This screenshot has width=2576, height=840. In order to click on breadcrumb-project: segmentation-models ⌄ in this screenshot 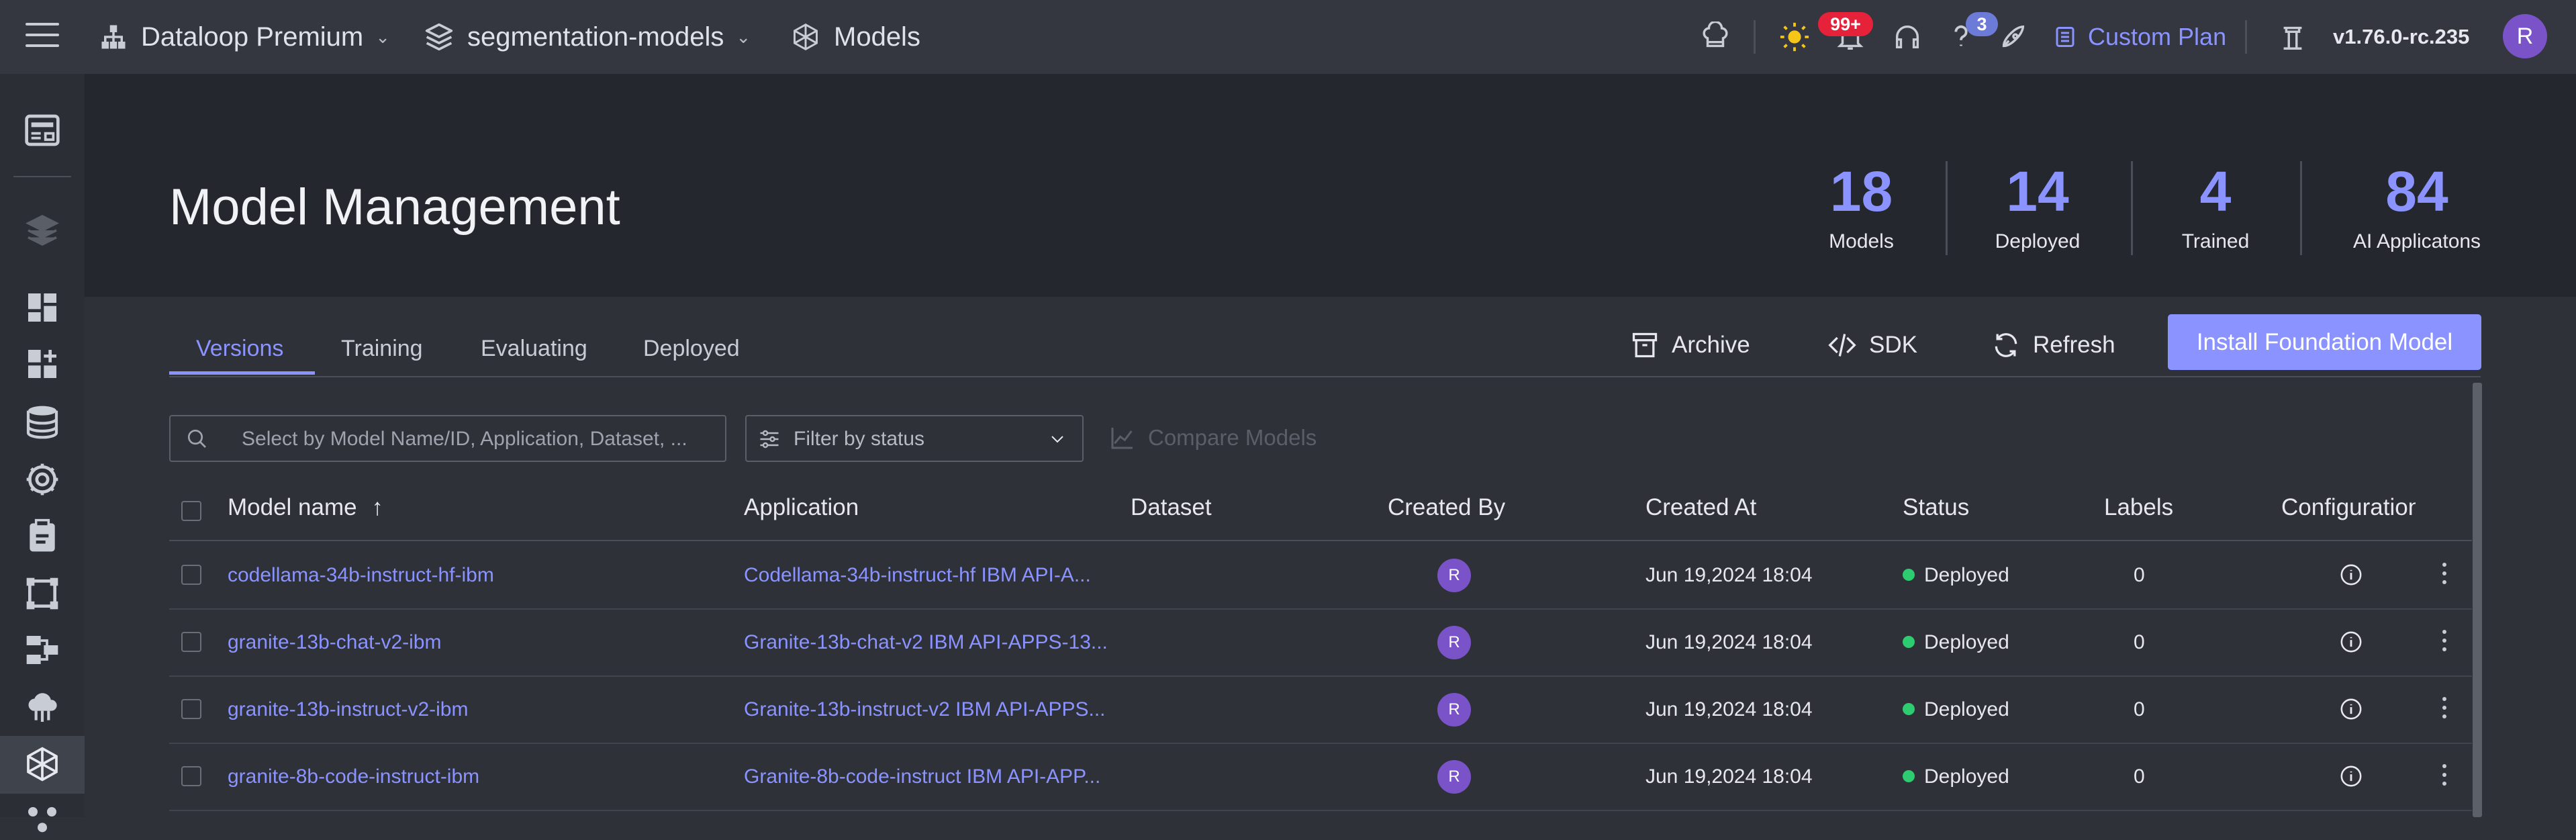, I will do `click(587, 37)`.